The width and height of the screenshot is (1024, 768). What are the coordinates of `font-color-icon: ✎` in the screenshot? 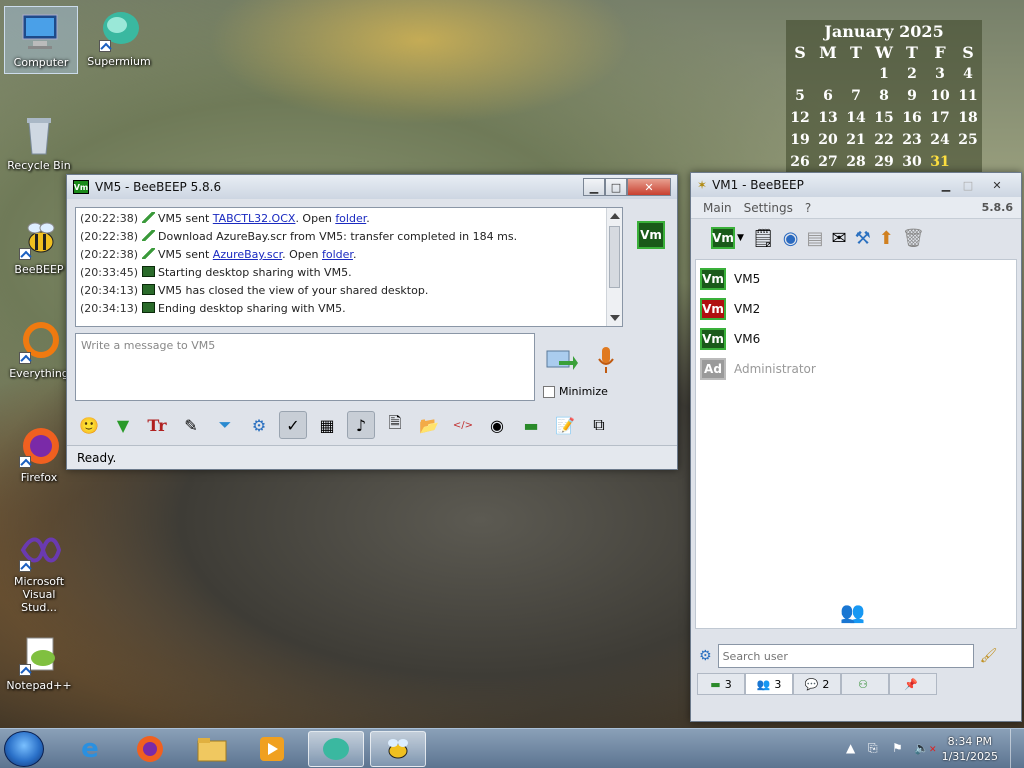 It's located at (191, 425).